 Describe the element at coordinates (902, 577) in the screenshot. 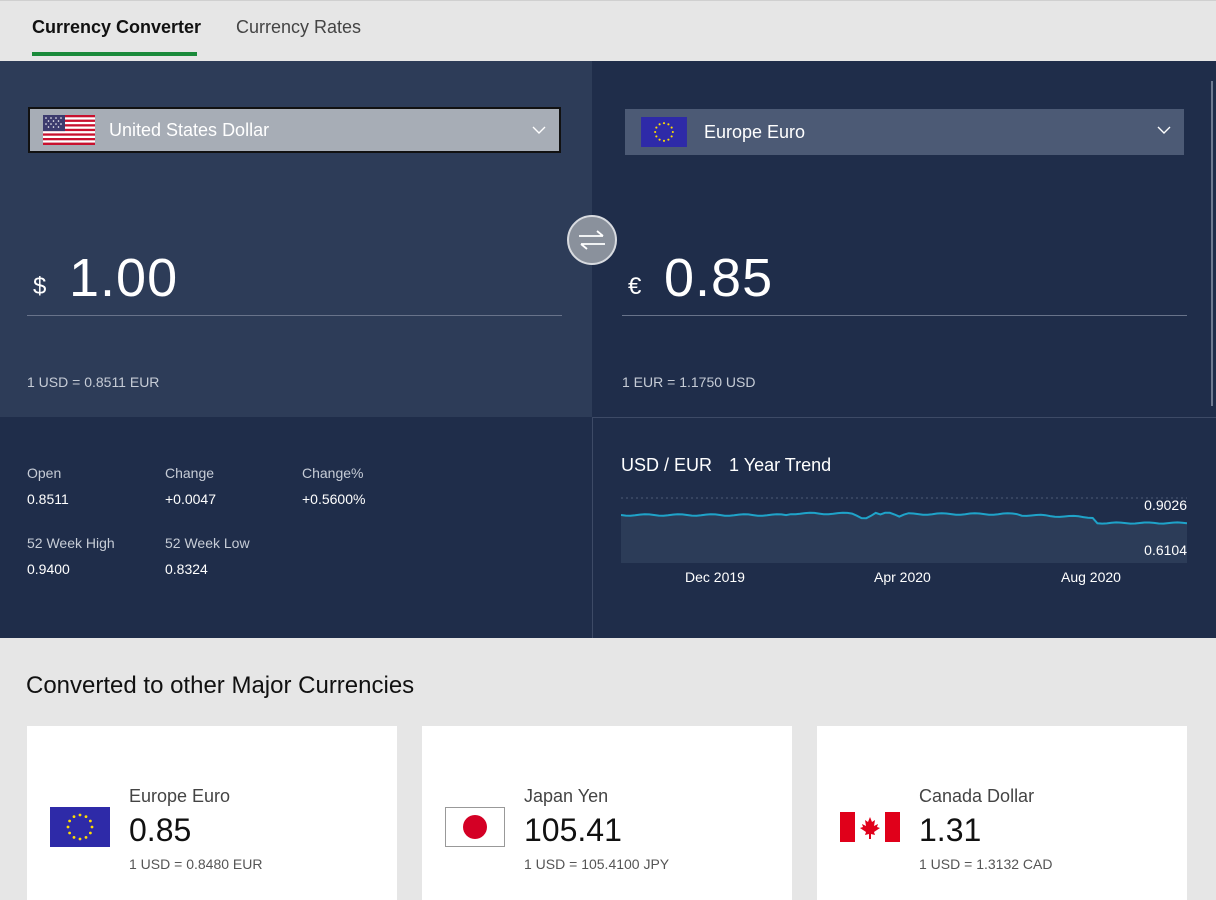

I see `trend-x-label: Apr 2020` at that location.